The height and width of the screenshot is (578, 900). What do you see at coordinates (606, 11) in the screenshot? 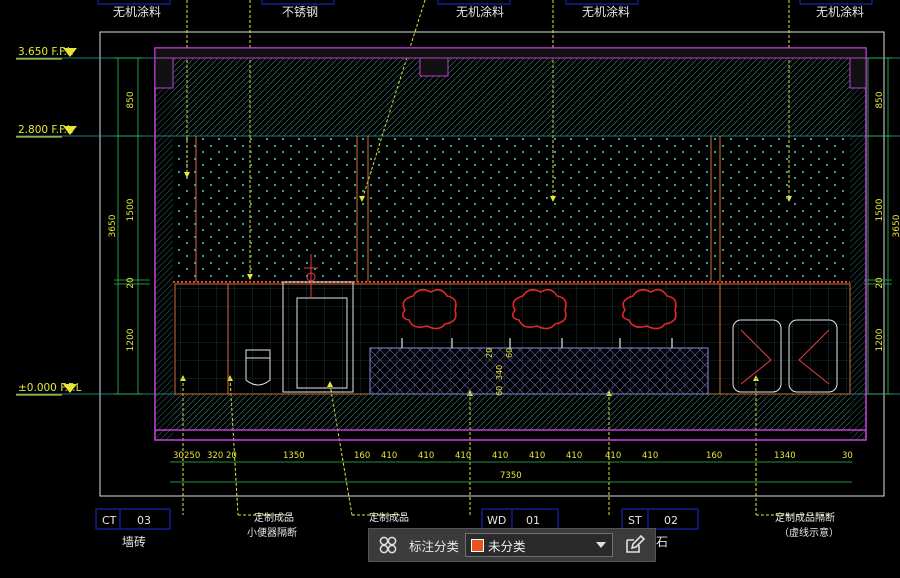
I see `callout-label-4: 无机涂料` at bounding box center [606, 11].